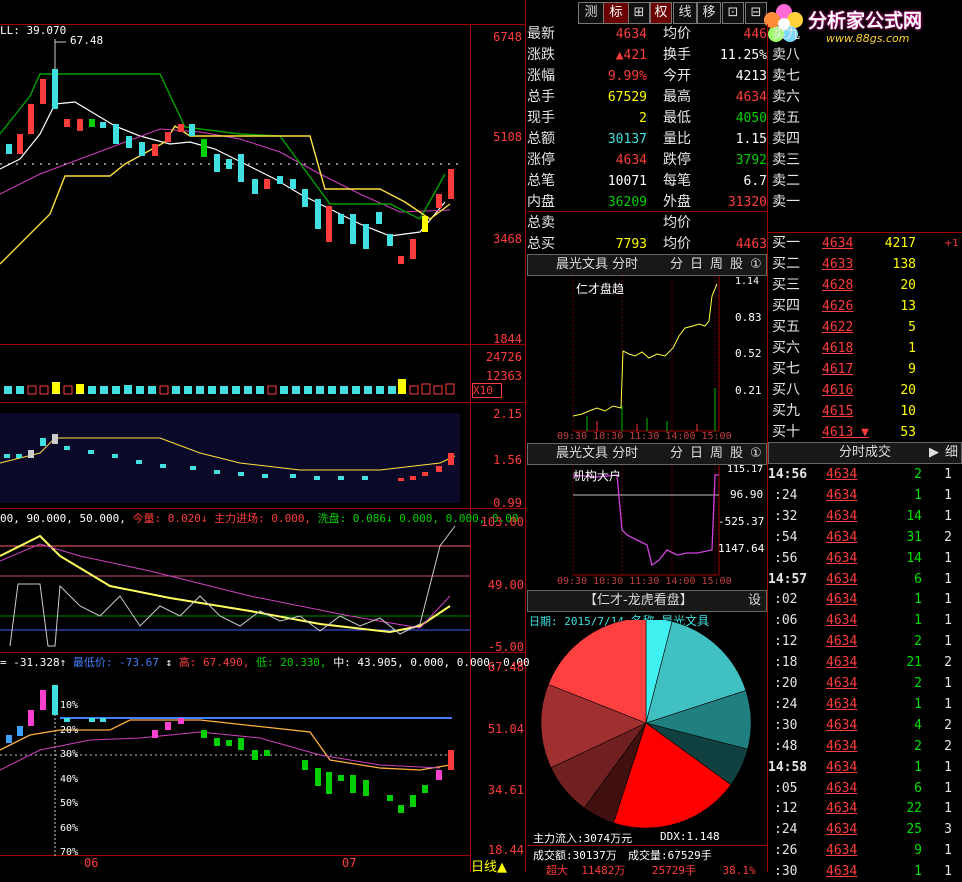 The image size is (962, 882). What do you see at coordinates (865, 285) in the screenshot?
I see `buy-level: 买三 4628 20` at bounding box center [865, 285].